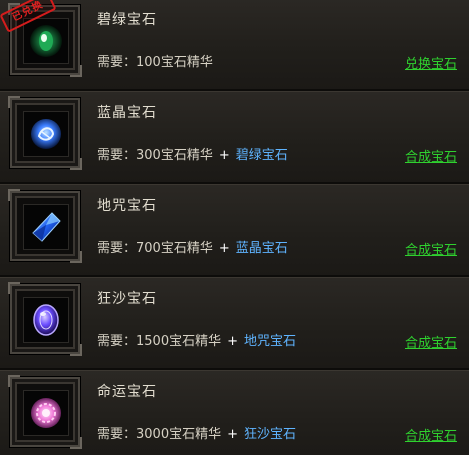 The height and width of the screenshot is (455, 469). What do you see at coordinates (270, 434) in the screenshot?
I see `required-gem: 狂沙宝石` at bounding box center [270, 434].